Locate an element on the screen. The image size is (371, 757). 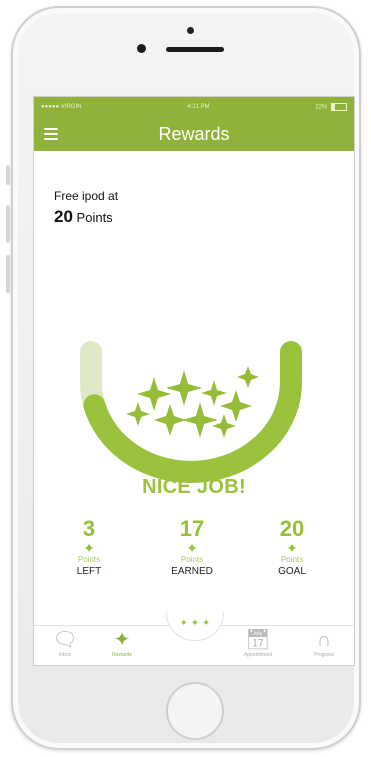
stat-goal: 20 ✦ Points GOAL is located at coordinates (292, 548).